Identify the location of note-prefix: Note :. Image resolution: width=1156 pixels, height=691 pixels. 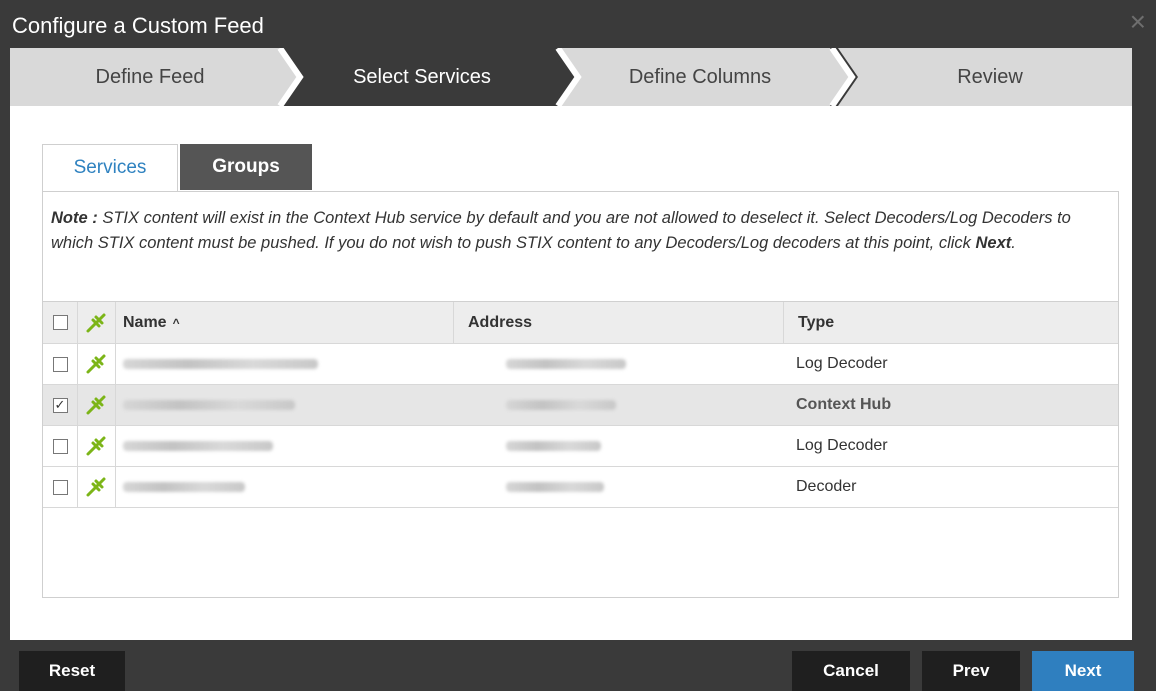
(74, 218).